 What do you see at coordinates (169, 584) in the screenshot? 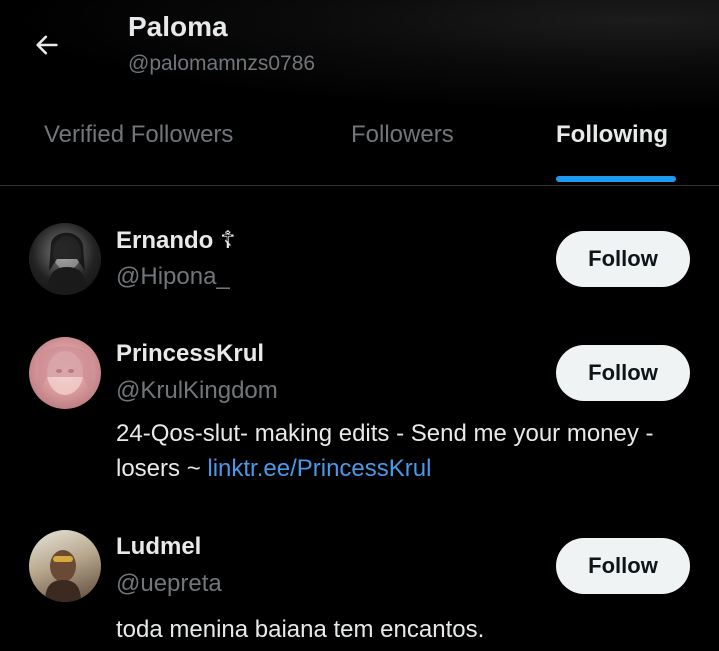
I see `user-handle: @uepreta` at bounding box center [169, 584].